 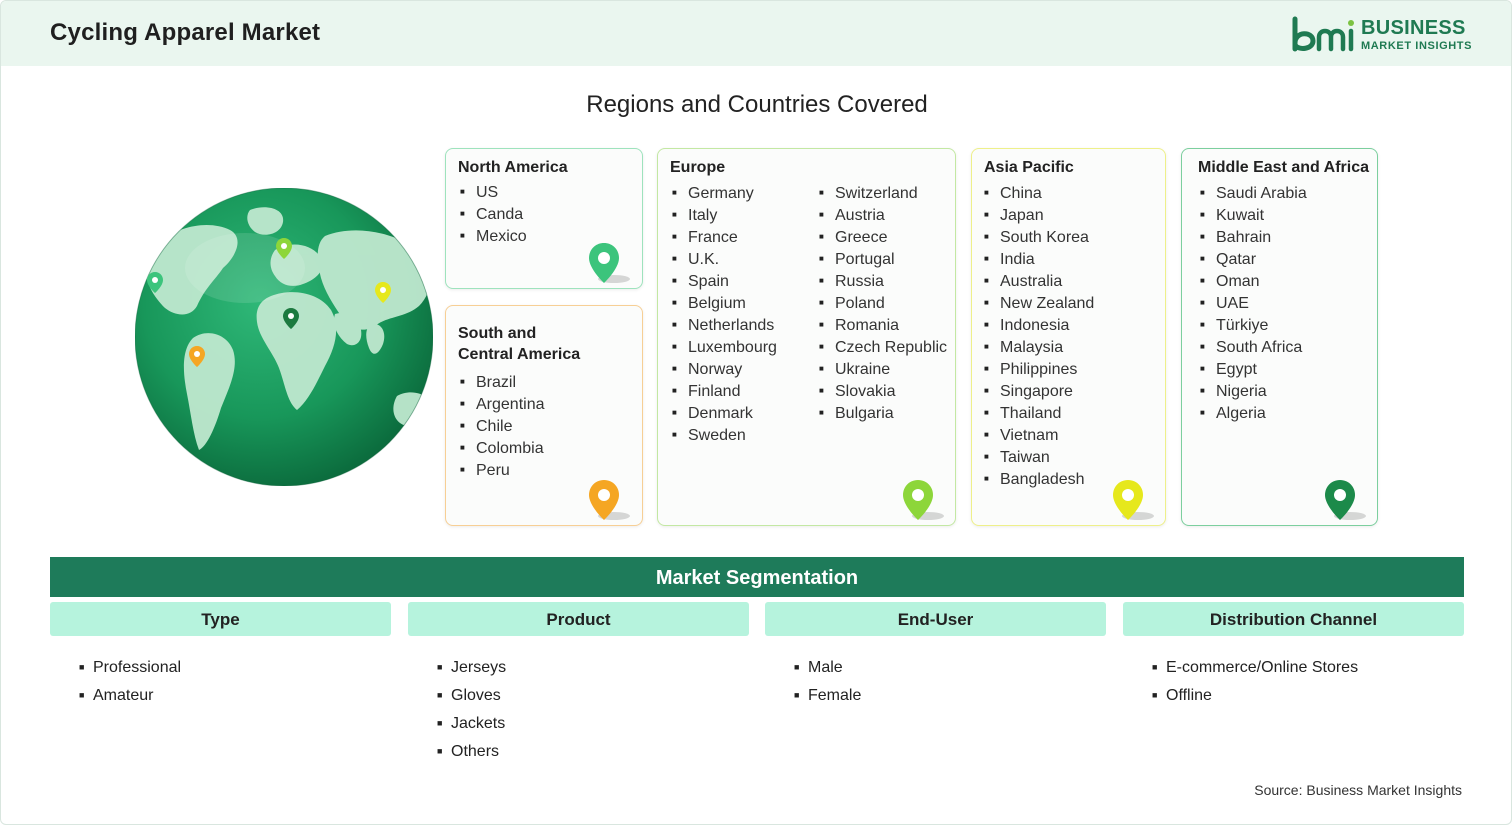 What do you see at coordinates (185, 32) in the screenshot?
I see `page-title: Cycling Apparel Market` at bounding box center [185, 32].